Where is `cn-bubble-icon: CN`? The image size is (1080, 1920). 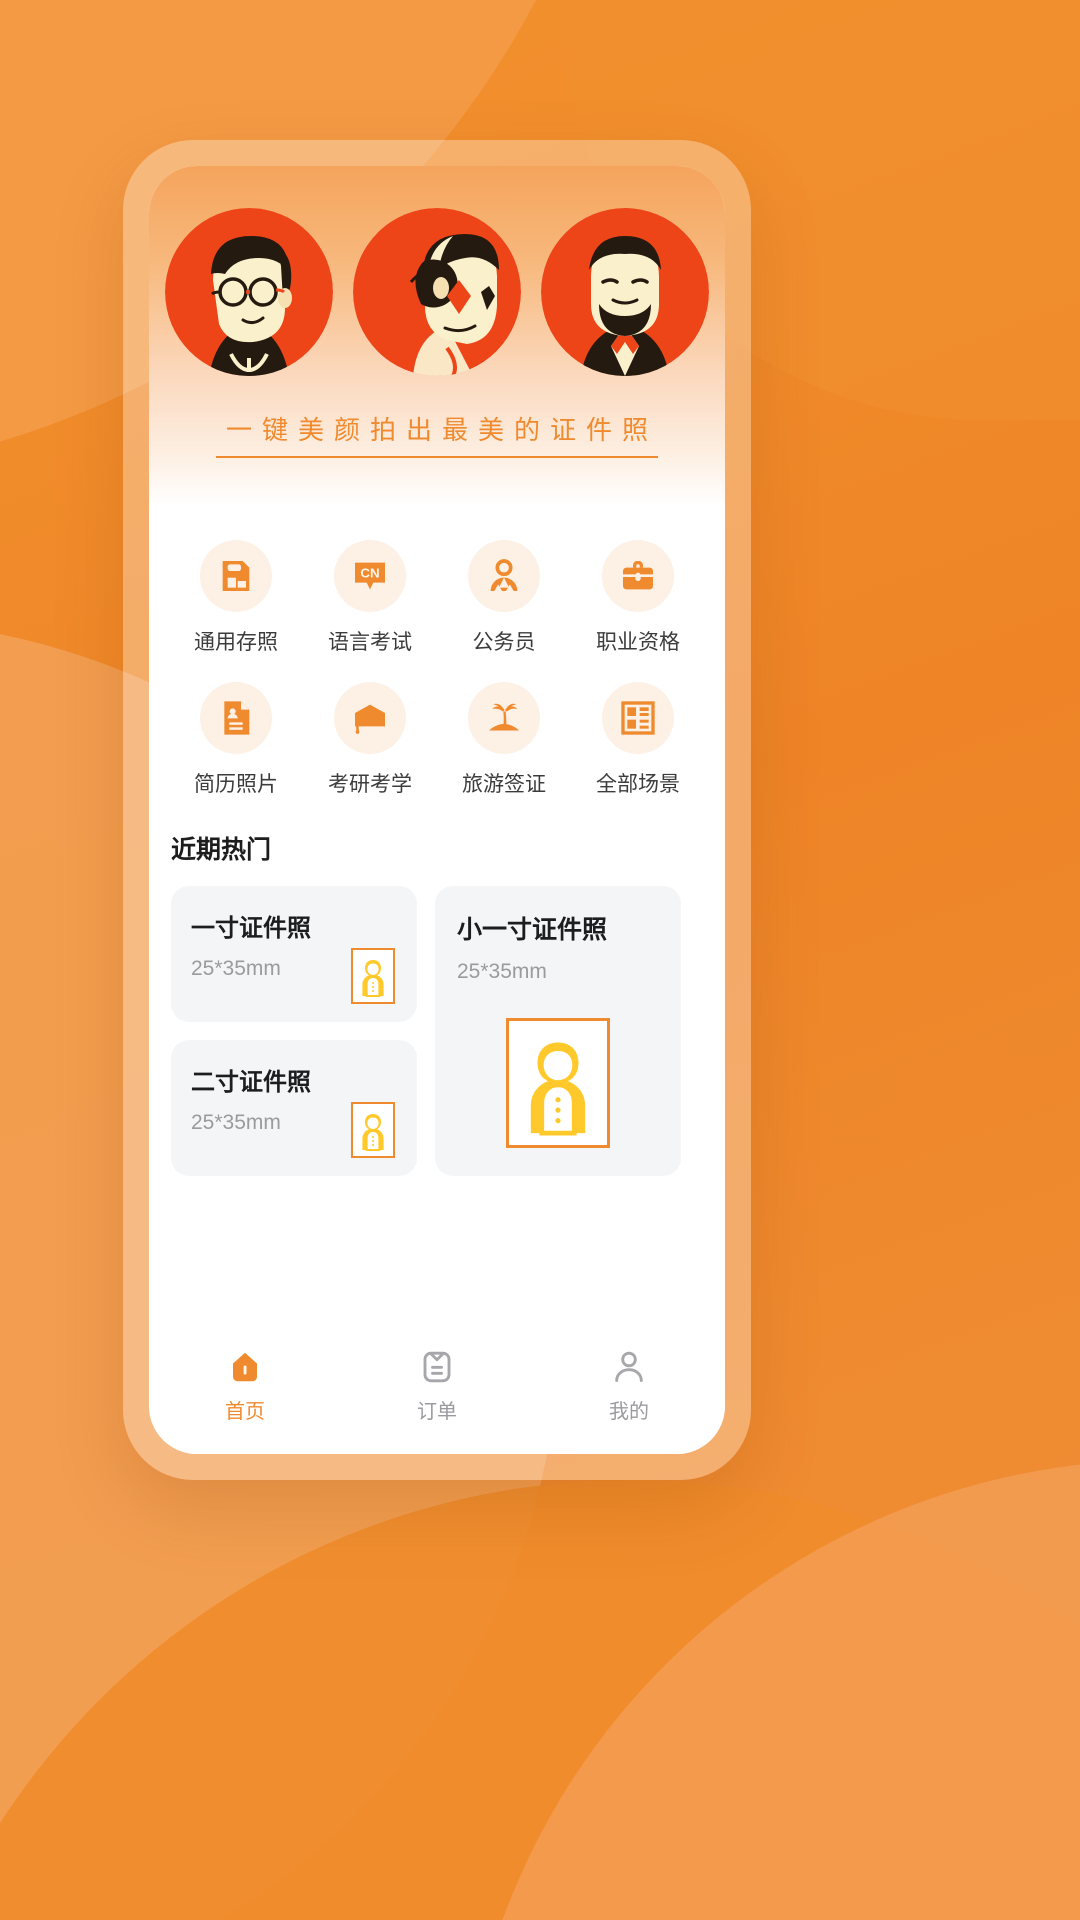 cn-bubble-icon: CN is located at coordinates (370, 576).